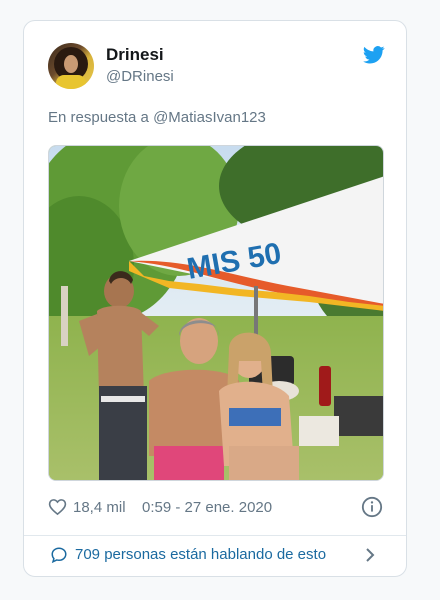 The width and height of the screenshot is (440, 600). What do you see at coordinates (201, 554) in the screenshot?
I see `conversation-count-text: 709 personas están hablando de esto` at bounding box center [201, 554].